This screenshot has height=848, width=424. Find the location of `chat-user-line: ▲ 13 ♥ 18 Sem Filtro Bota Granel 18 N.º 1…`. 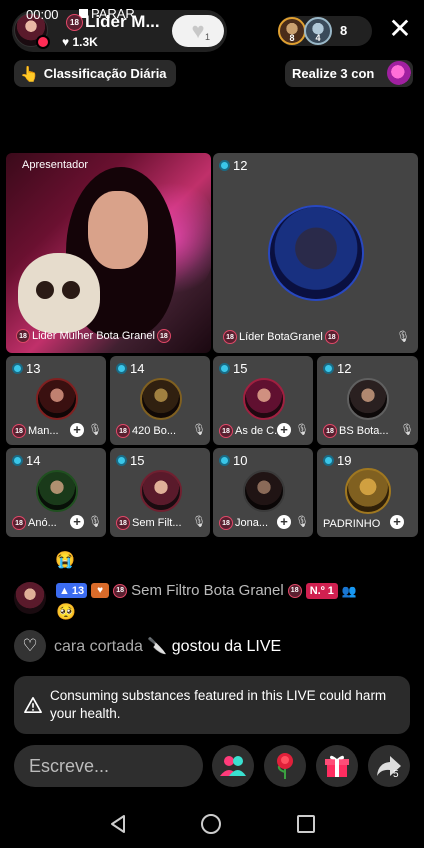

chat-user-line: ▲ 13 ♥ 18 Sem Filtro Bota Granel 18 N.º 1… is located at coordinates (206, 590).